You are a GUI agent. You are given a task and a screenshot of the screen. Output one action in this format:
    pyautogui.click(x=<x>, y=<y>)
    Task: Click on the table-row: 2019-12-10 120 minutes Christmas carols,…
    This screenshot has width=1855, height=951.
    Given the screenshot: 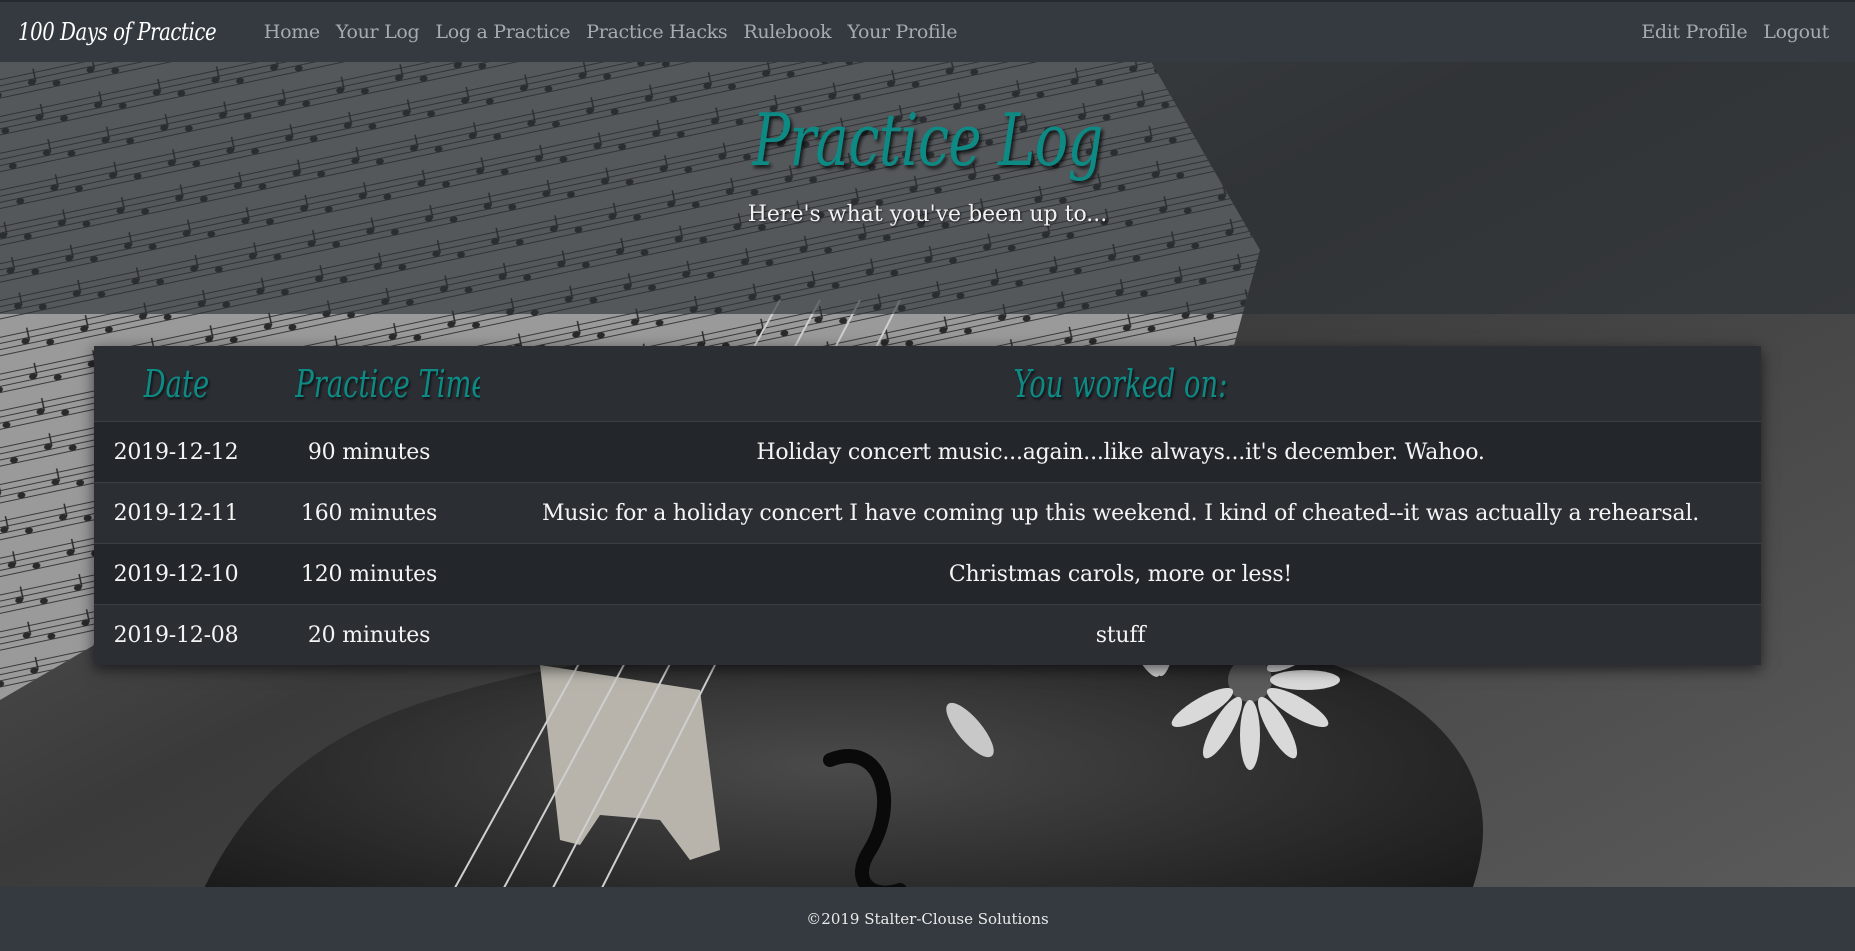 What is the action you would take?
    pyautogui.click(x=927, y=574)
    